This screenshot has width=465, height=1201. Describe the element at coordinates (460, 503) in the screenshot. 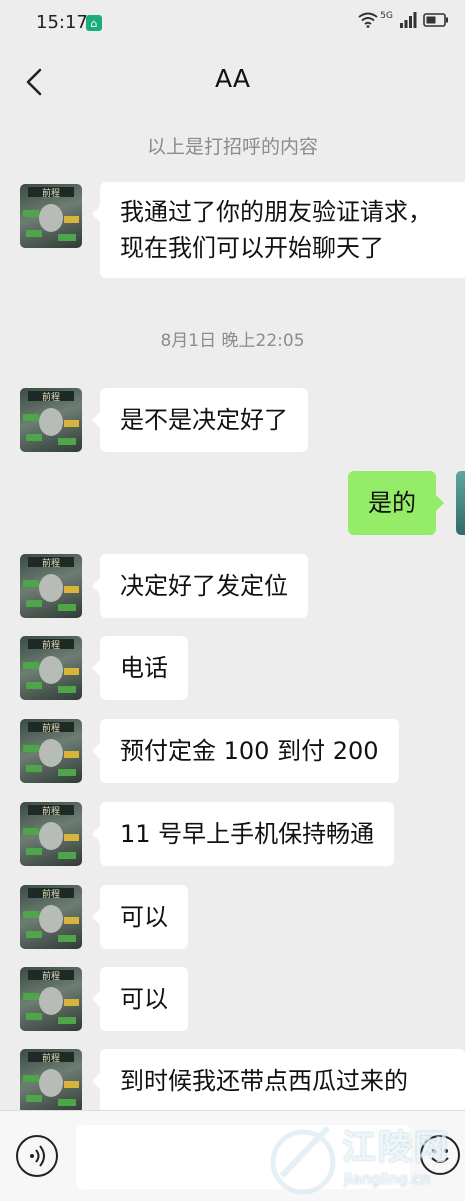

I see `self-avatar` at that location.